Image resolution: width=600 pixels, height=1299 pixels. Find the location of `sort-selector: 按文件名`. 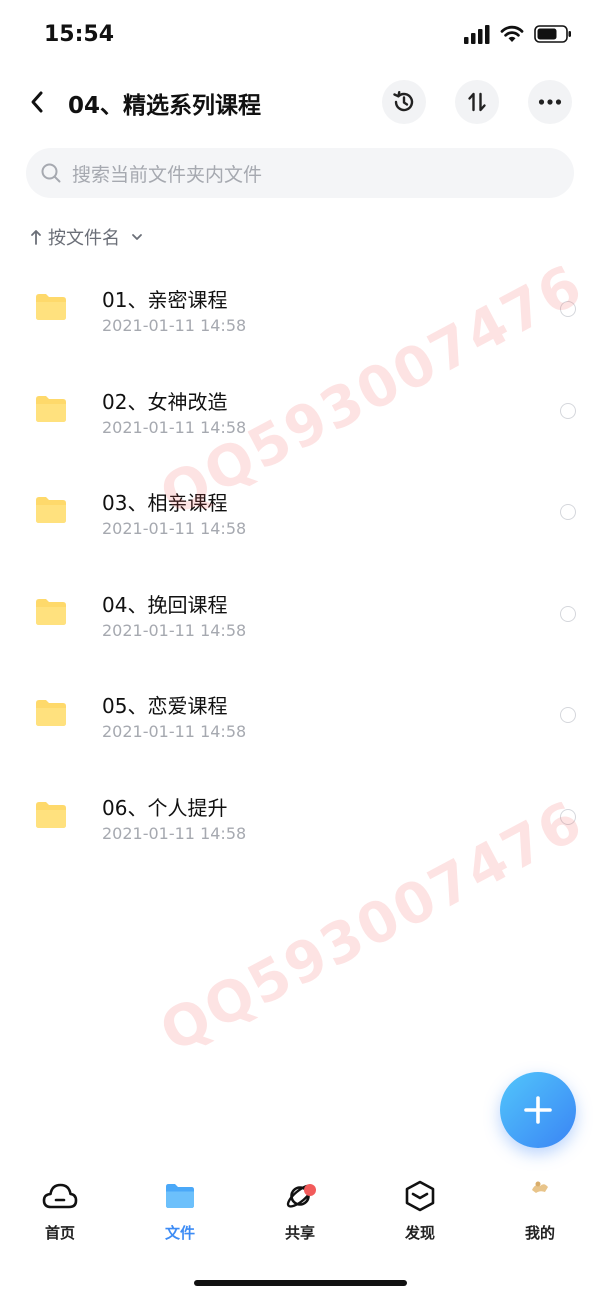

sort-selector: 按文件名 is located at coordinates (87, 237).